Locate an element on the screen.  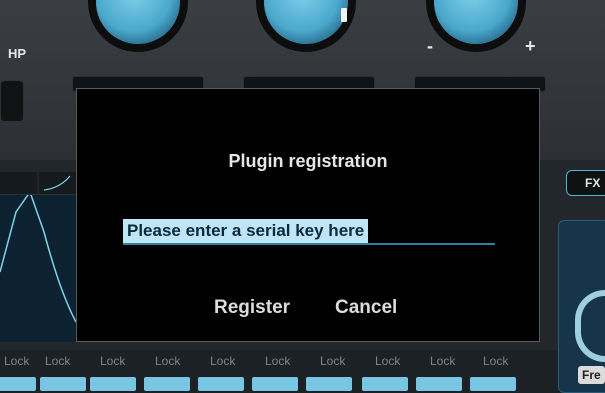
envelope-display is located at coordinates (38, 257).